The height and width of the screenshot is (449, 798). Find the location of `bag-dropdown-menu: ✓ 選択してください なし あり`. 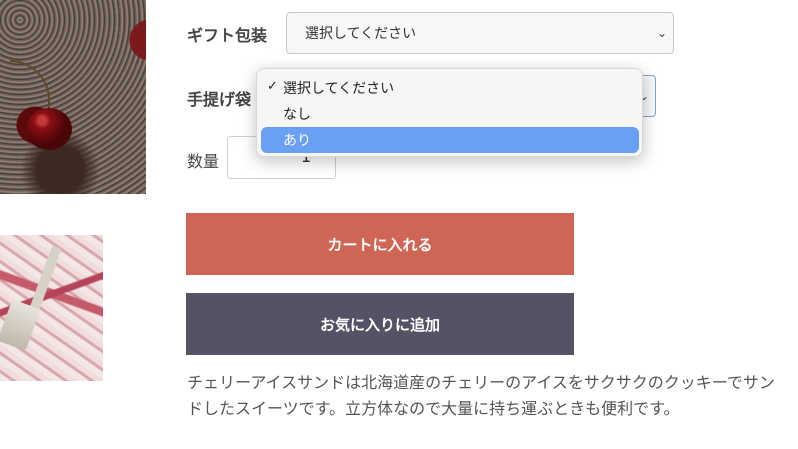

bag-dropdown-menu: ✓ 選択してください なし あり is located at coordinates (449, 112).